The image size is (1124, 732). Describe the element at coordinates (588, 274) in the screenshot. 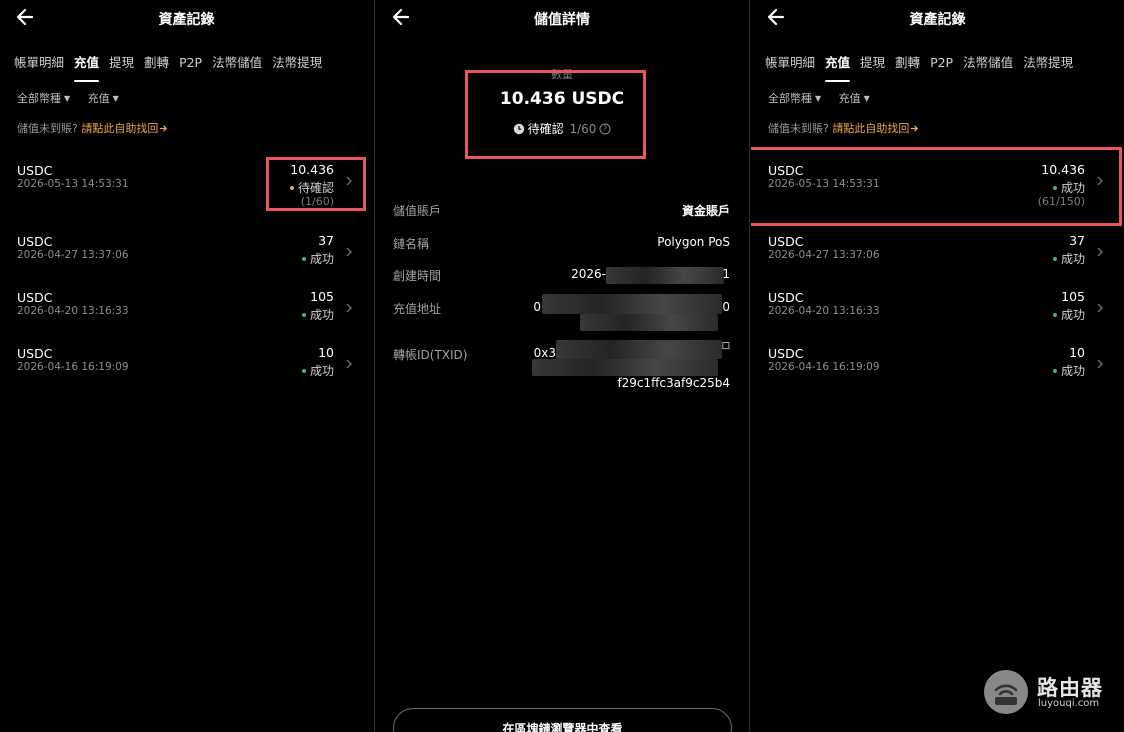

I see `created-time-value: 2026-` at that location.